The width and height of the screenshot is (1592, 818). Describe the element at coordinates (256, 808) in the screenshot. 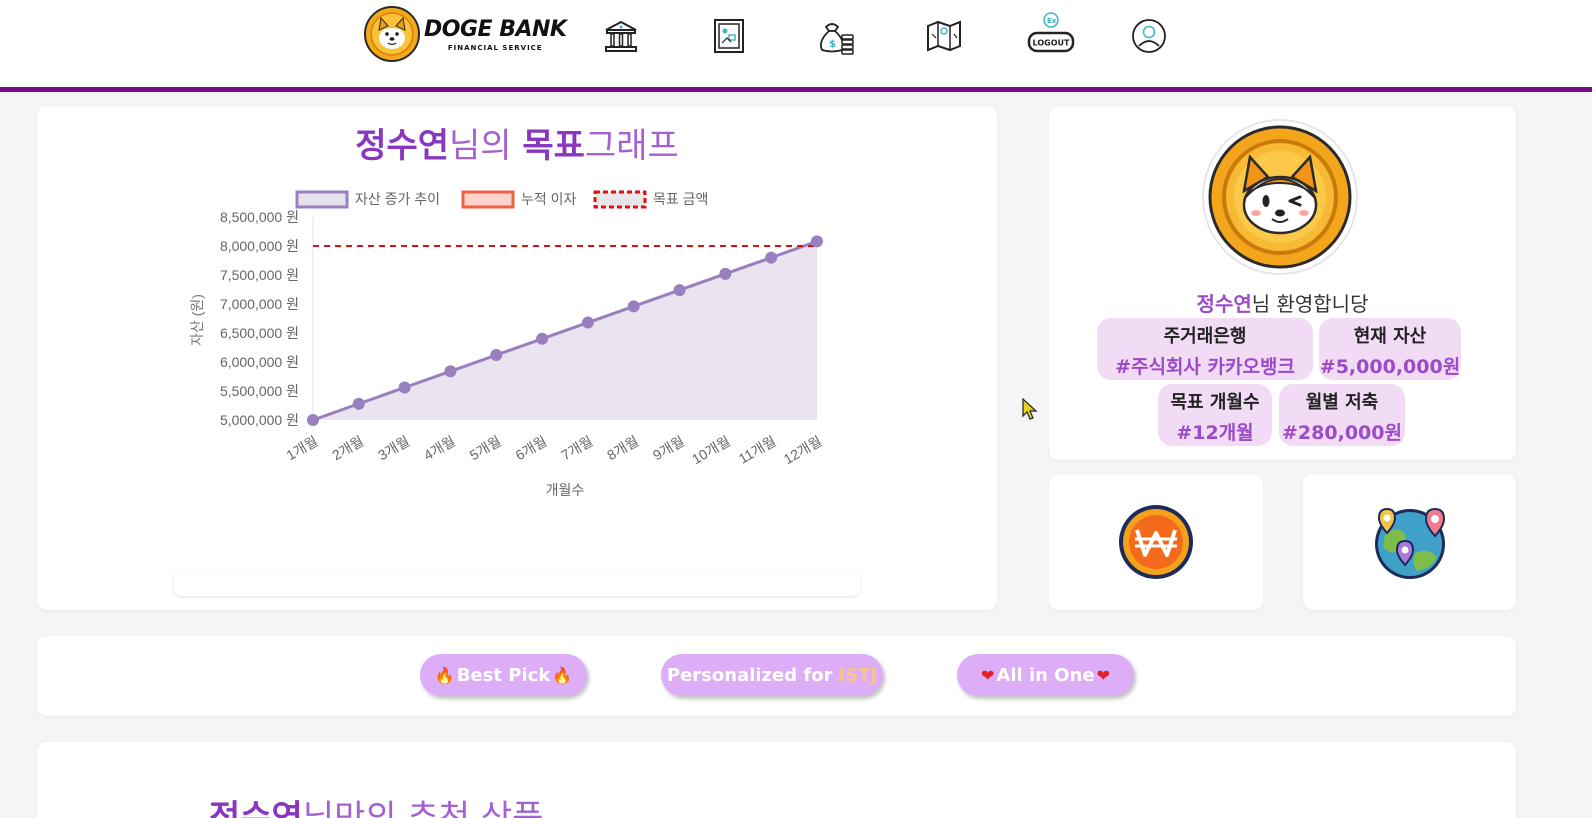

I see `recommend-title-name: 정수연` at that location.